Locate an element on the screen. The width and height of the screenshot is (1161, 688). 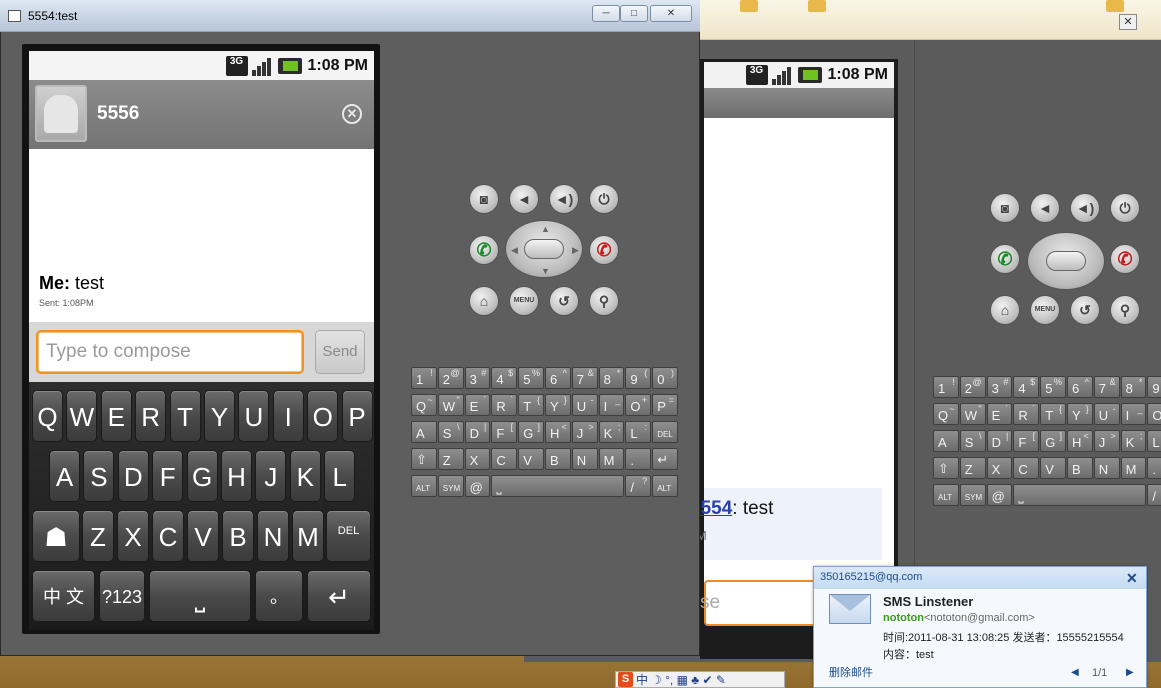
home-button: ⌂ is located at coordinates (1005, 310).